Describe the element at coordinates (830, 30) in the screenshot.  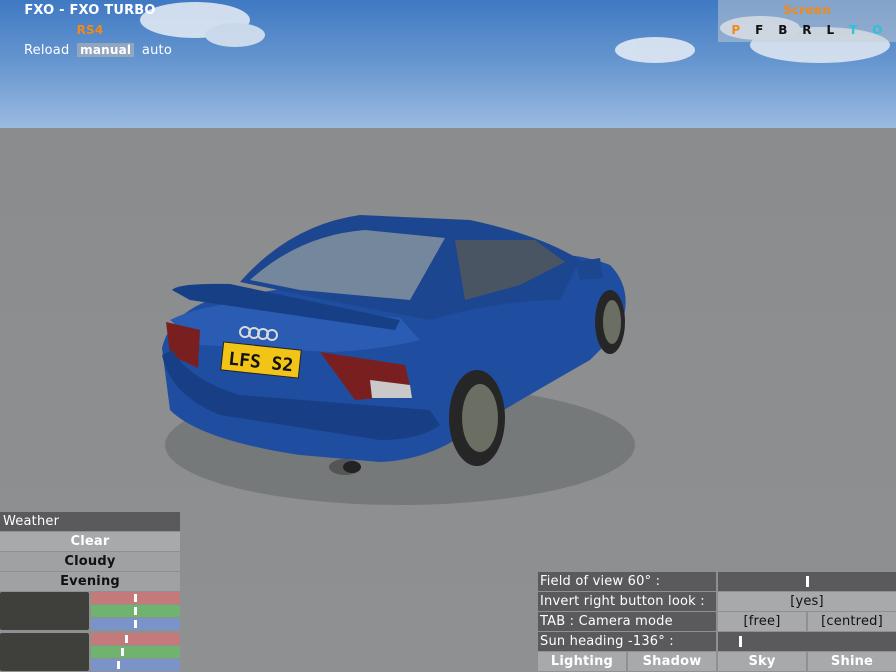
I see `view-button-l: L` at that location.